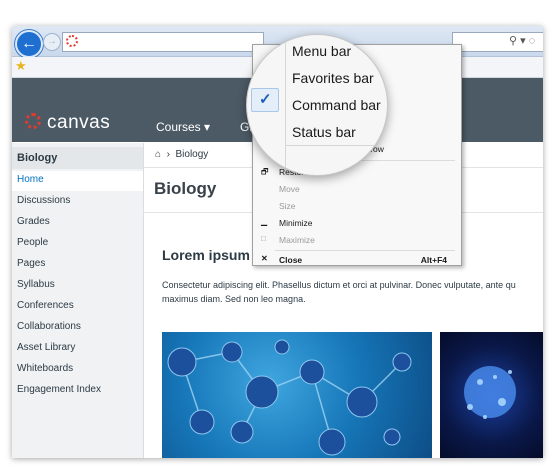  Describe the element at coordinates (263, 238) in the screenshot. I see `maximize-icon: □` at that location.